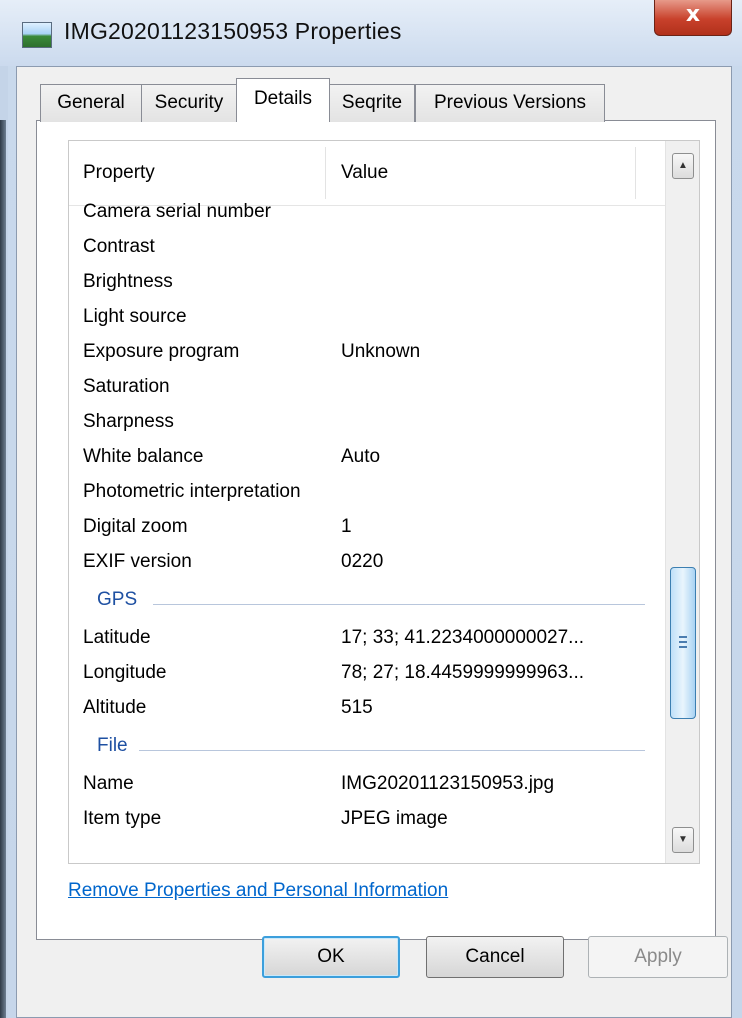 The image size is (742, 1018). I want to click on group-heading-gps: GPS, so click(367, 602).